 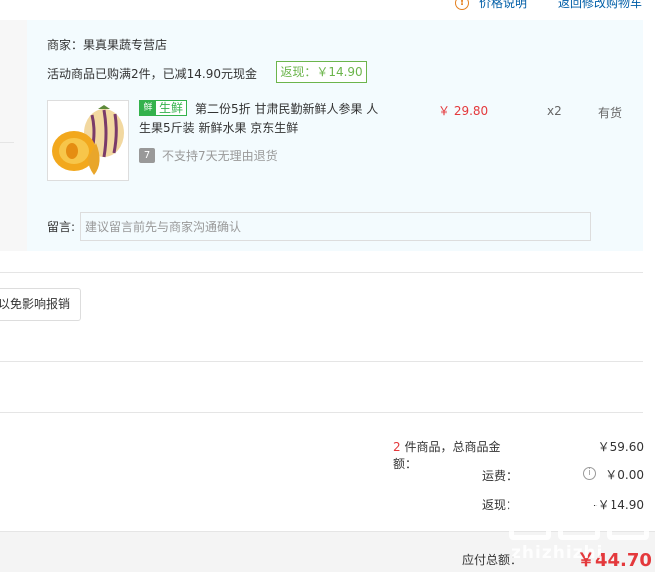 I want to click on goods-count: 2, so click(x=397, y=447).